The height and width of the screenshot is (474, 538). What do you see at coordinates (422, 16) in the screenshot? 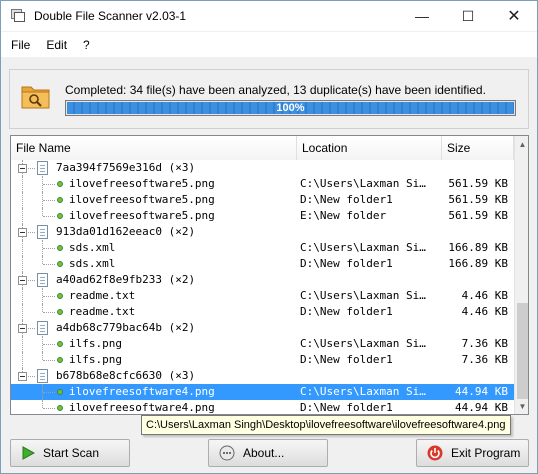
I see `minimize-button: —` at bounding box center [422, 16].